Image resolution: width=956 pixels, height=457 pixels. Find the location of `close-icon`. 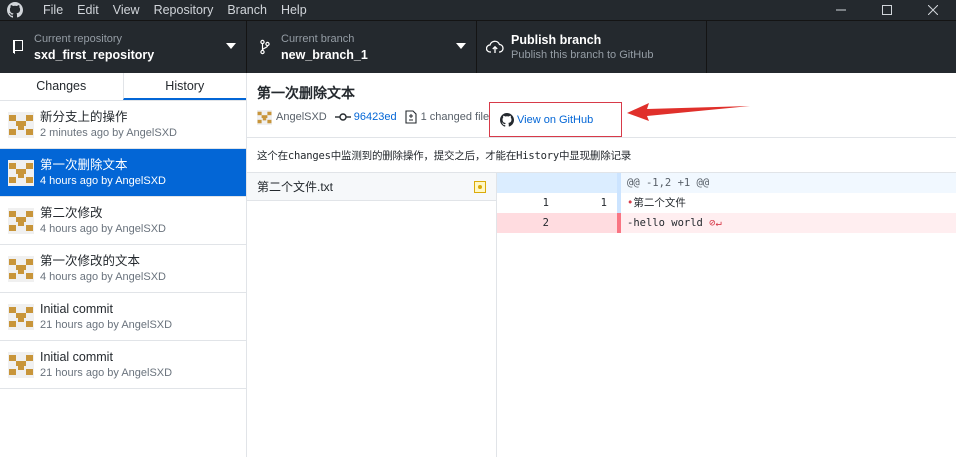

close-icon is located at coordinates (933, 10).